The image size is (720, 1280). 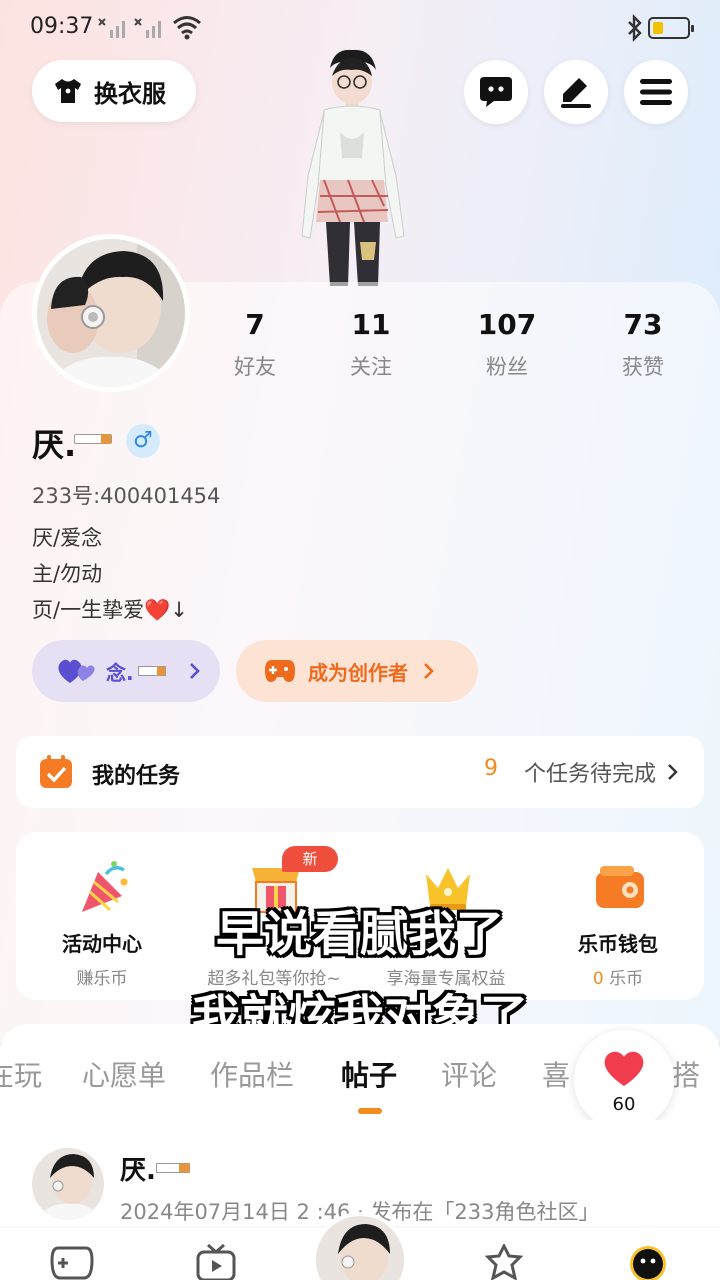 I want to click on gamepad-icon, so click(x=280, y=671).